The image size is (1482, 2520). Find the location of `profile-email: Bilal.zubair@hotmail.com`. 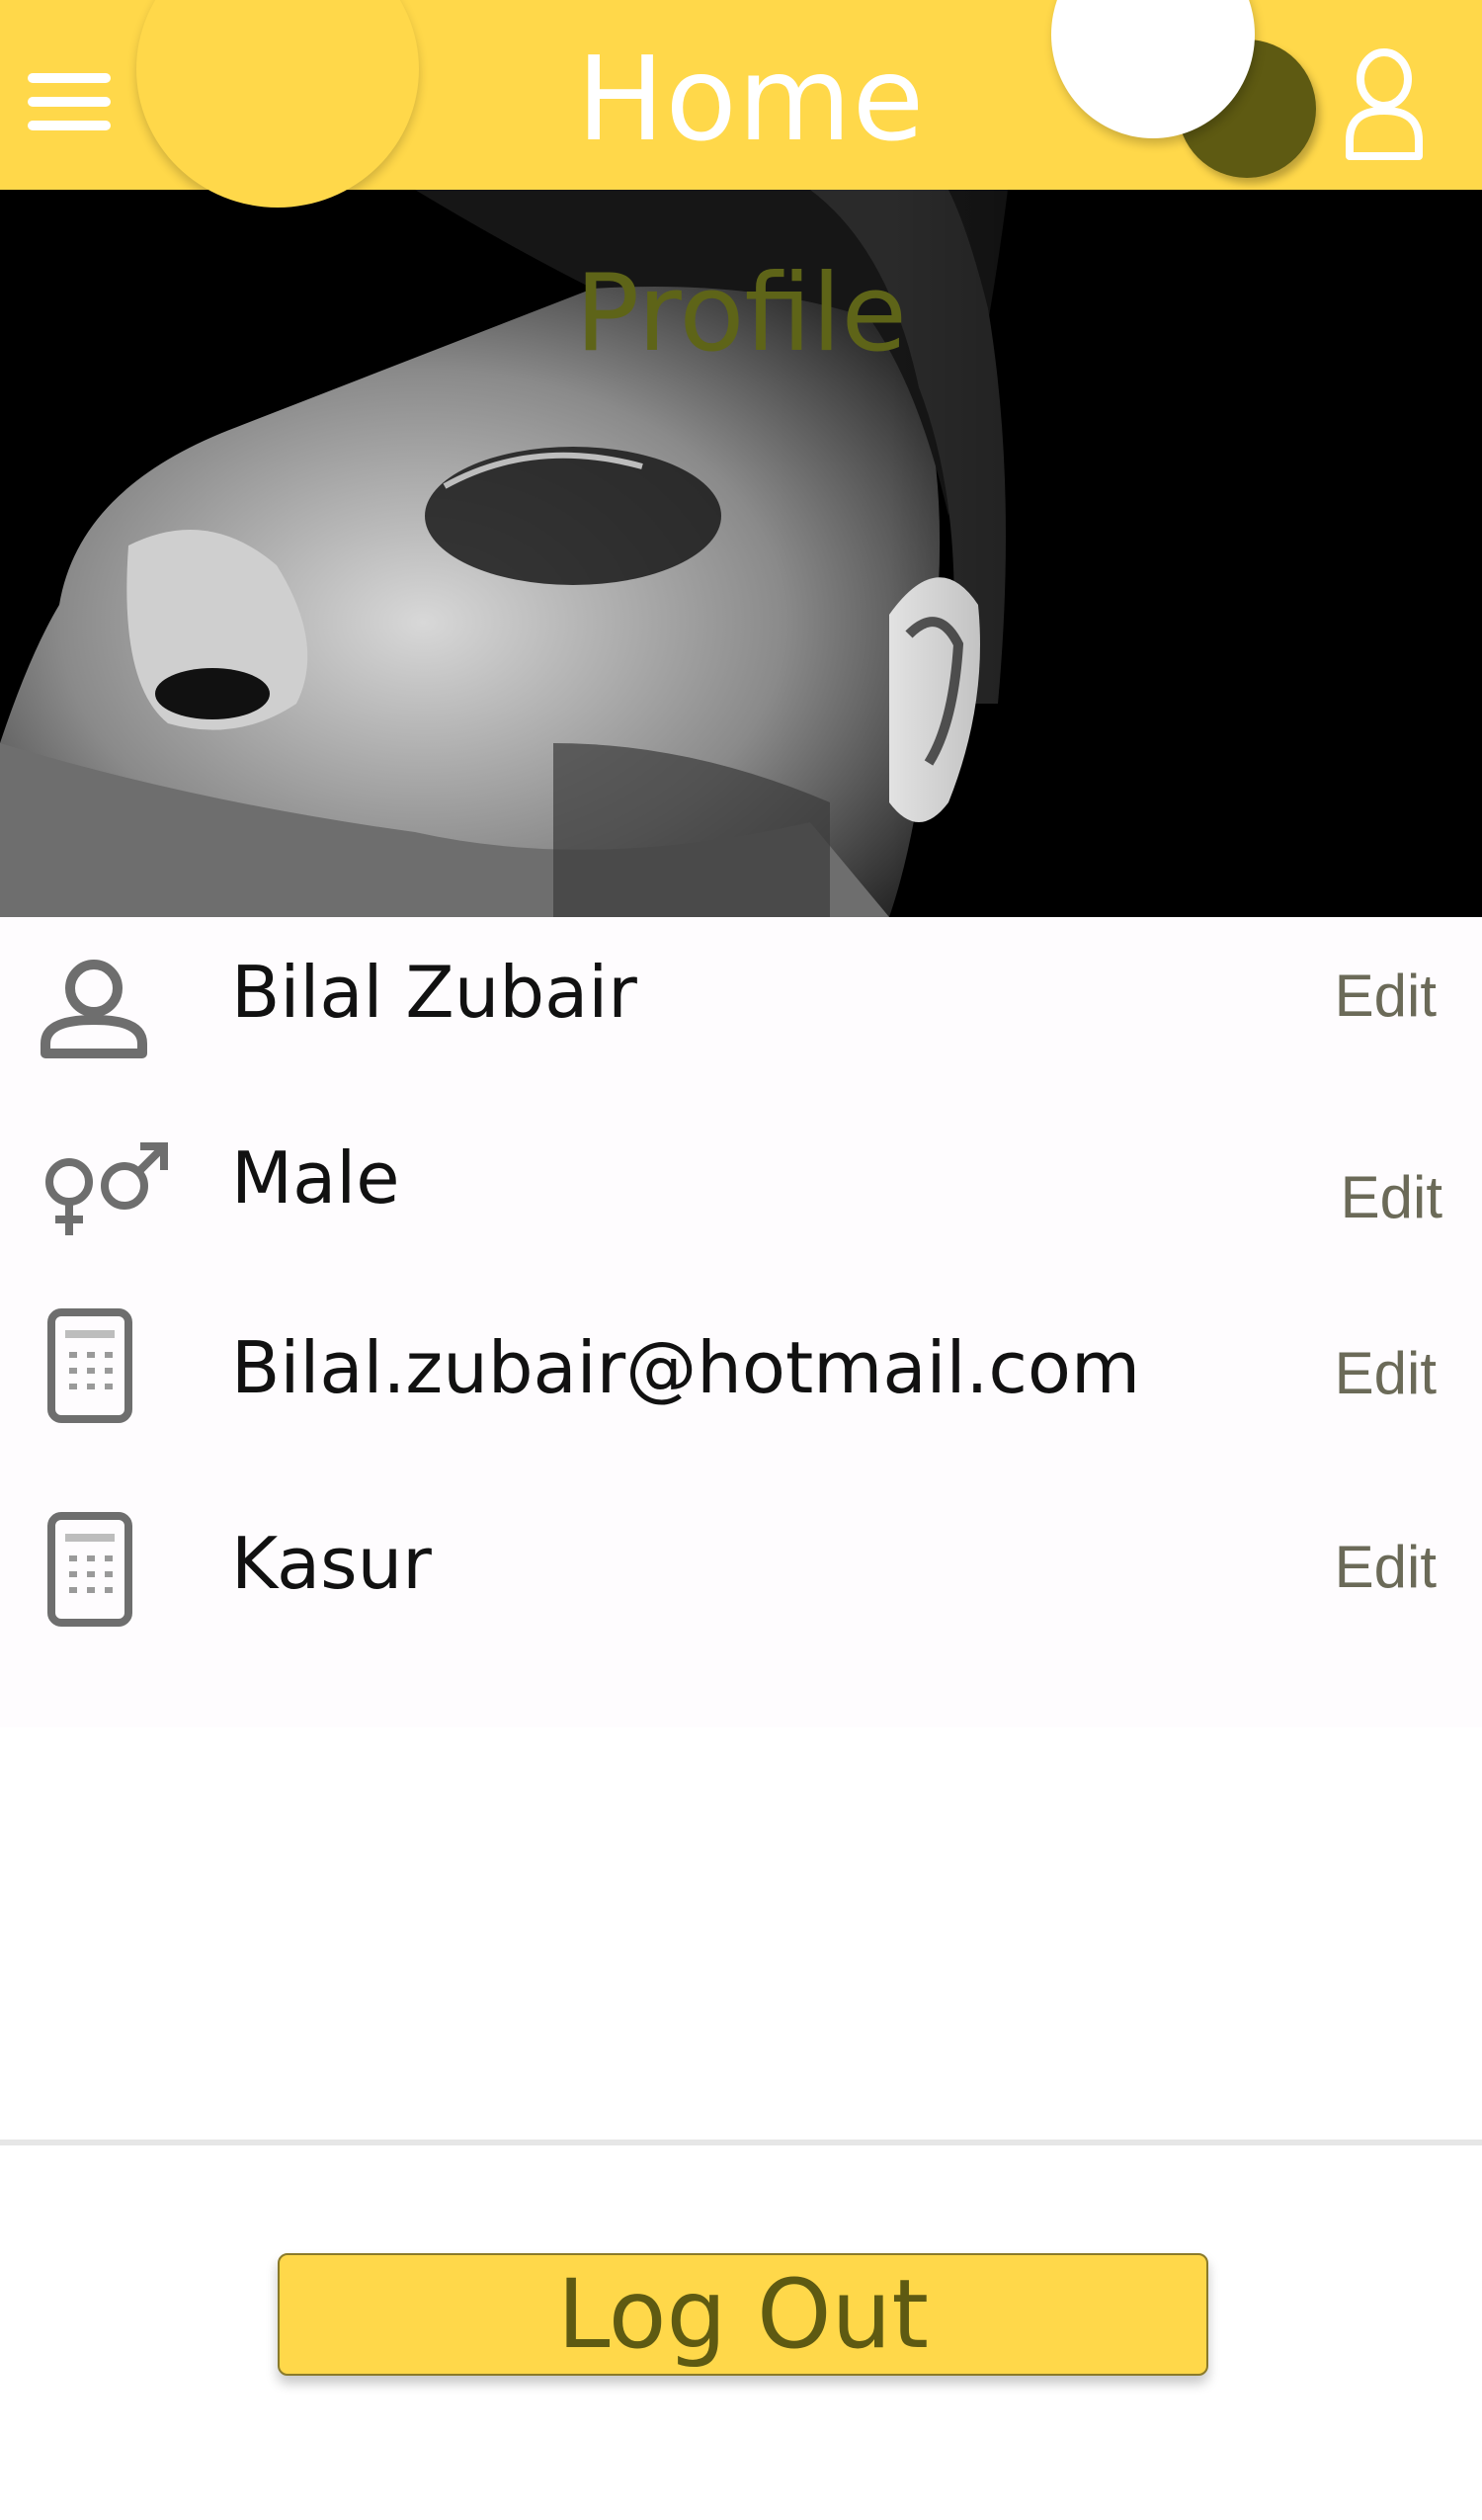

profile-email: Bilal.zubair@hotmail.com is located at coordinates (686, 1367).